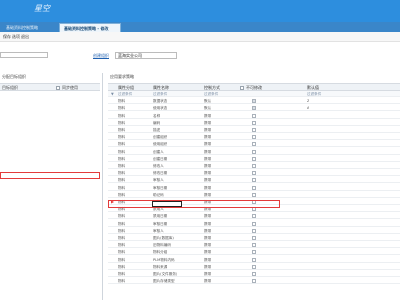 The height and width of the screenshot is (300, 400). Describe the element at coordinates (157, 122) in the screenshot. I see `cell-attr-name: 编码` at that location.